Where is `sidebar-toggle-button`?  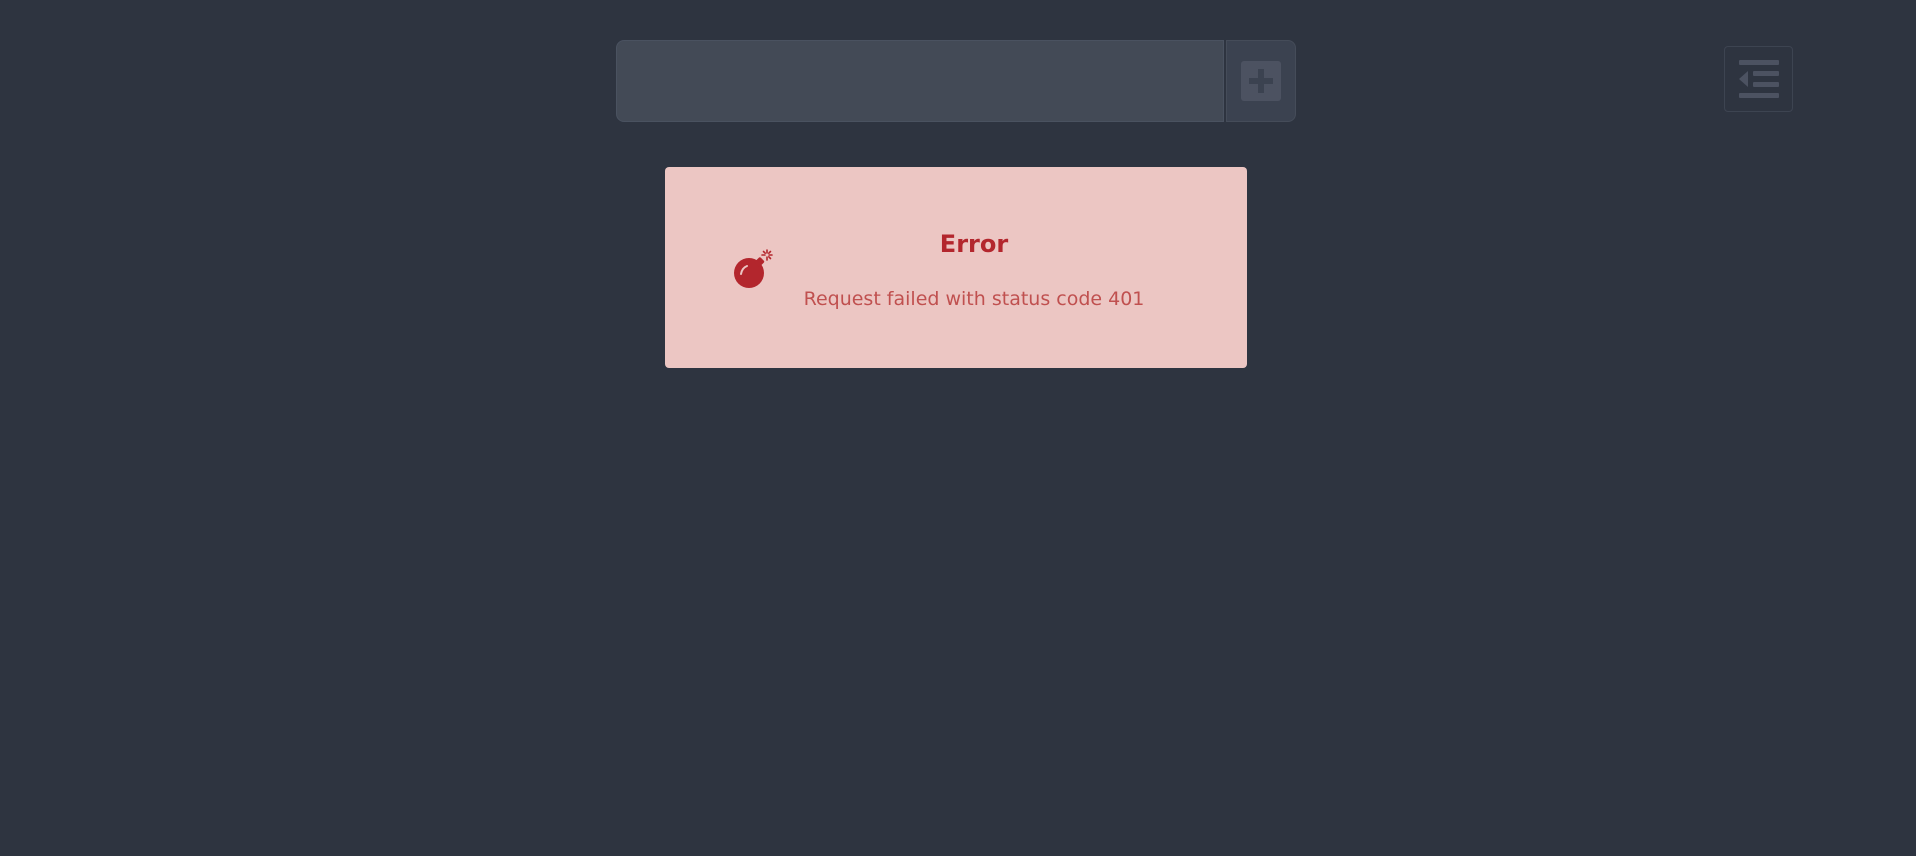
sidebar-toggle-button is located at coordinates (1758, 79).